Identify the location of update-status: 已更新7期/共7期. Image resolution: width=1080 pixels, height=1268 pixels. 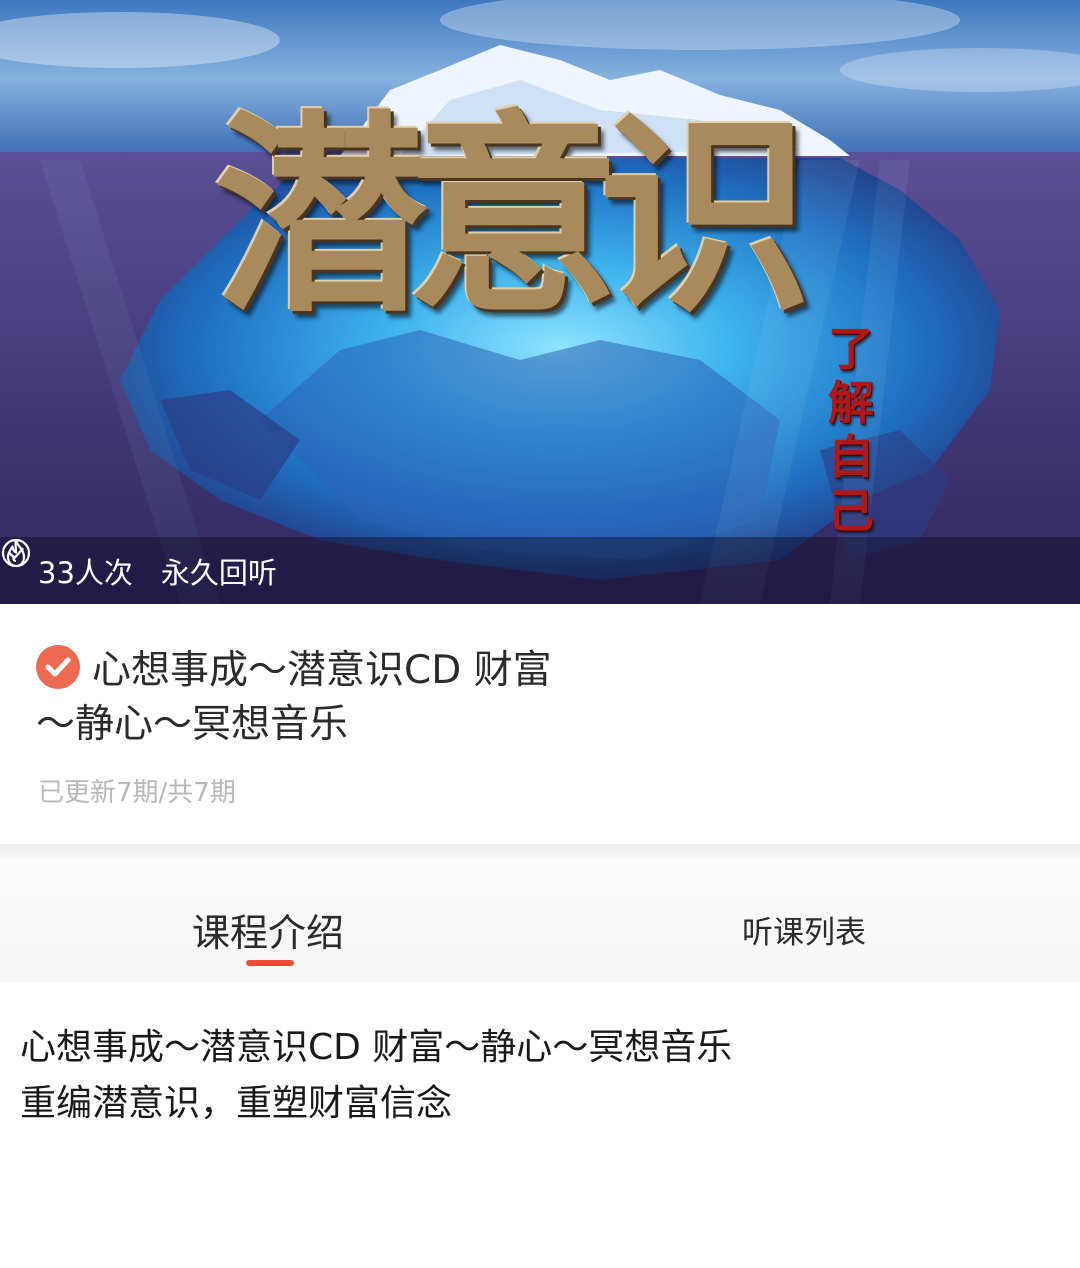
(137, 793).